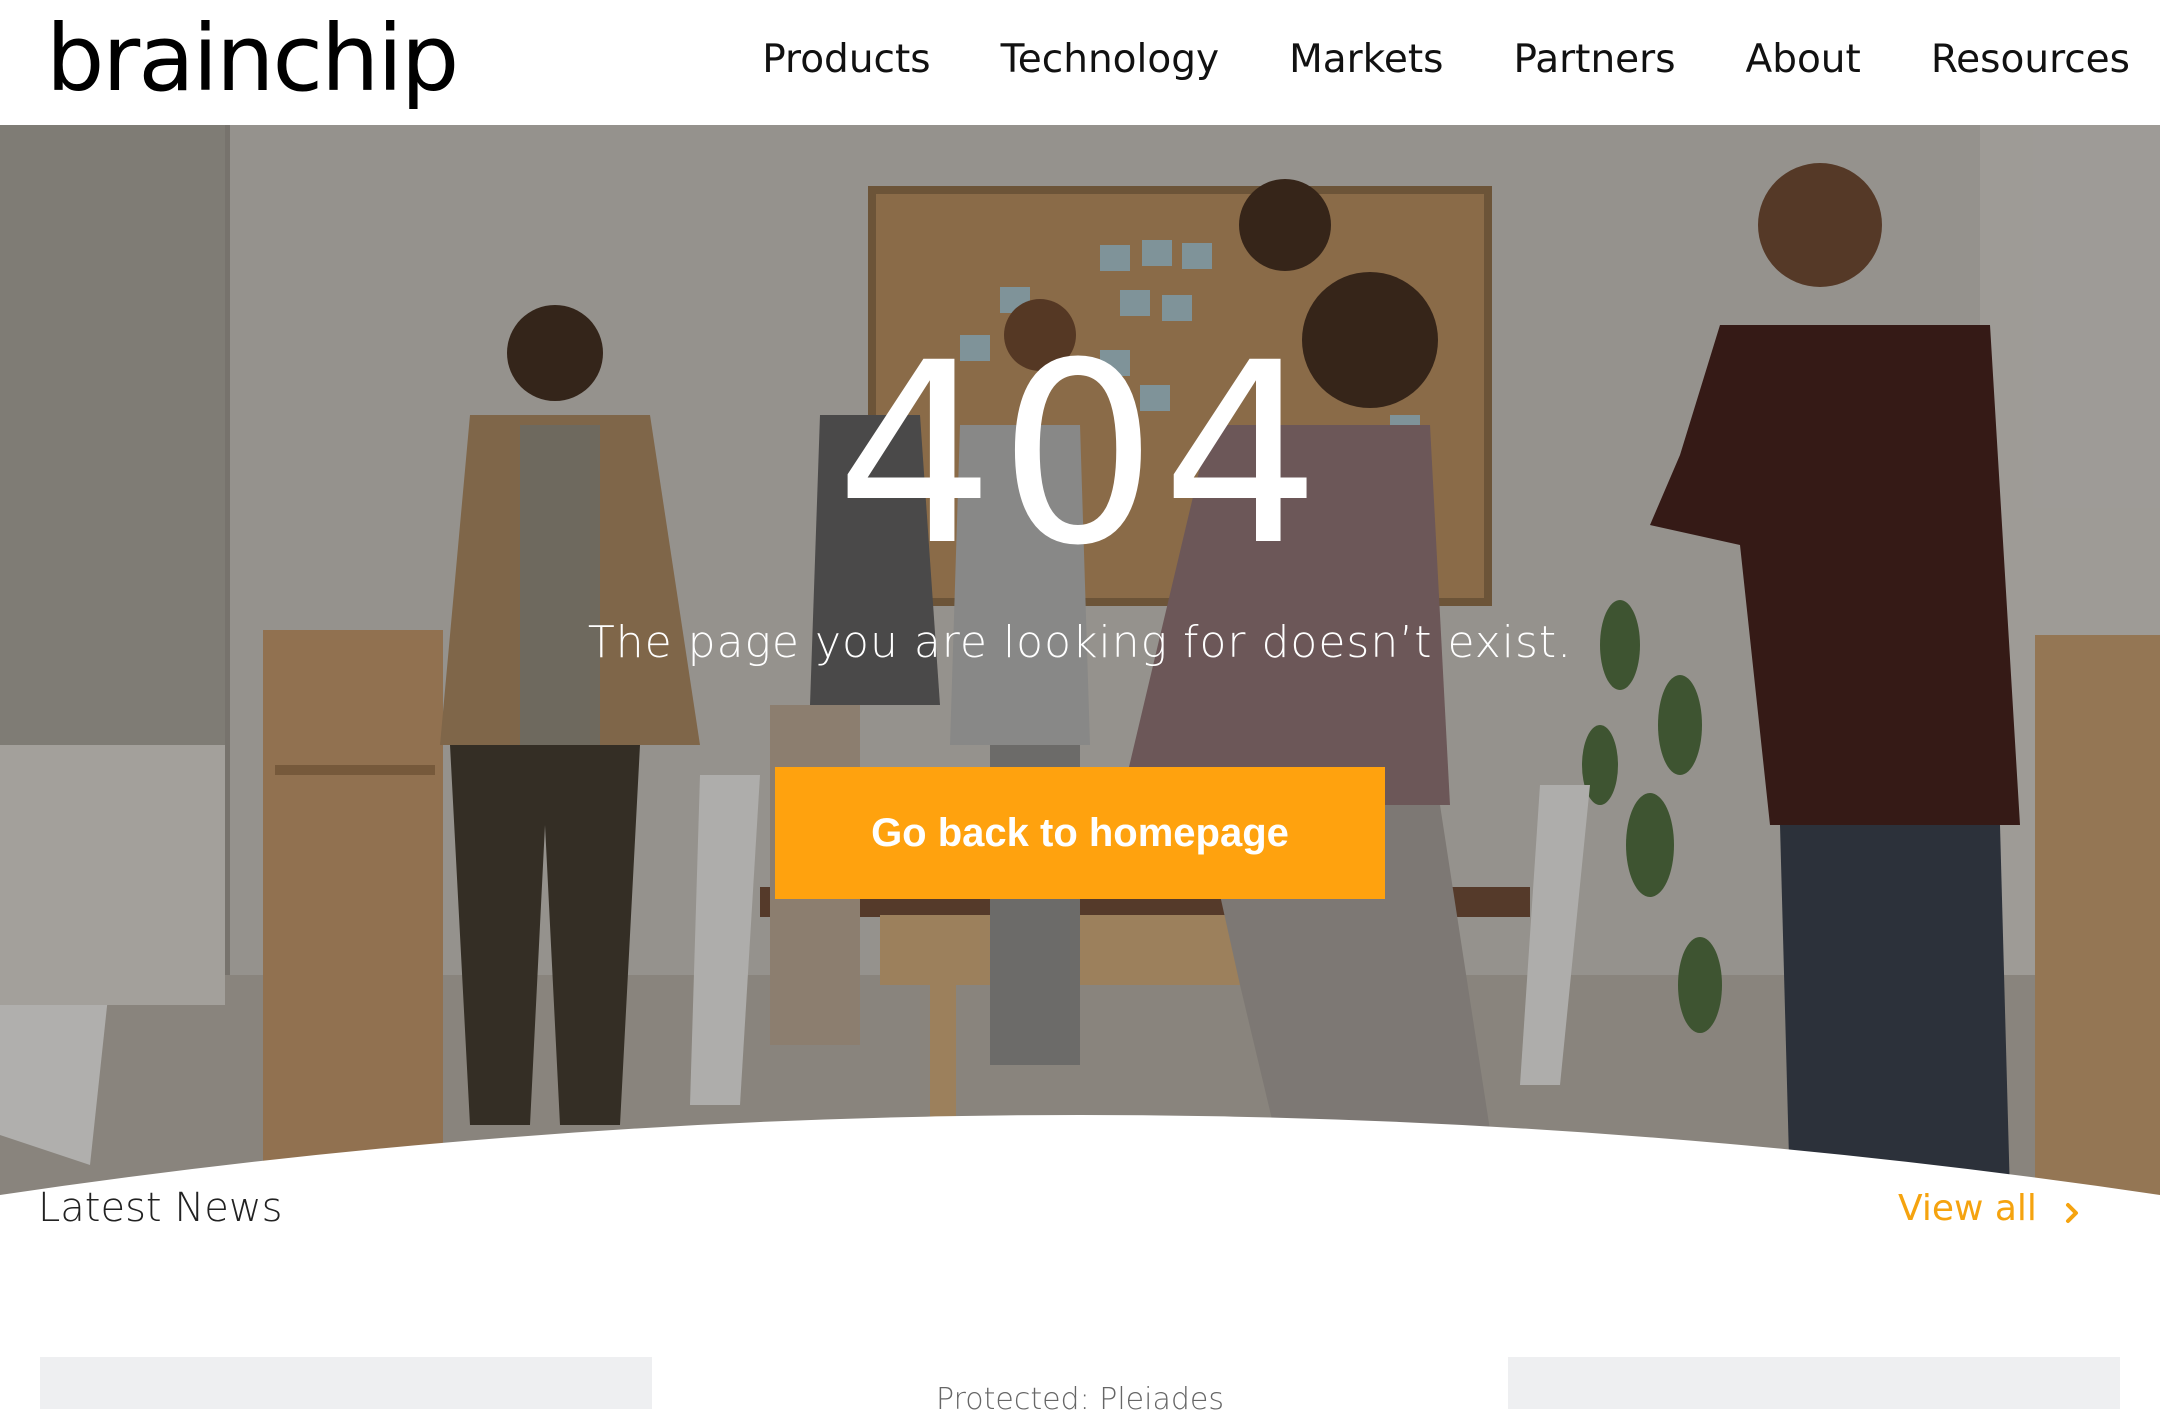 Image resolution: width=2160 pixels, height=1417 pixels. I want to click on nav-item-technology: Technology, so click(1110, 60).